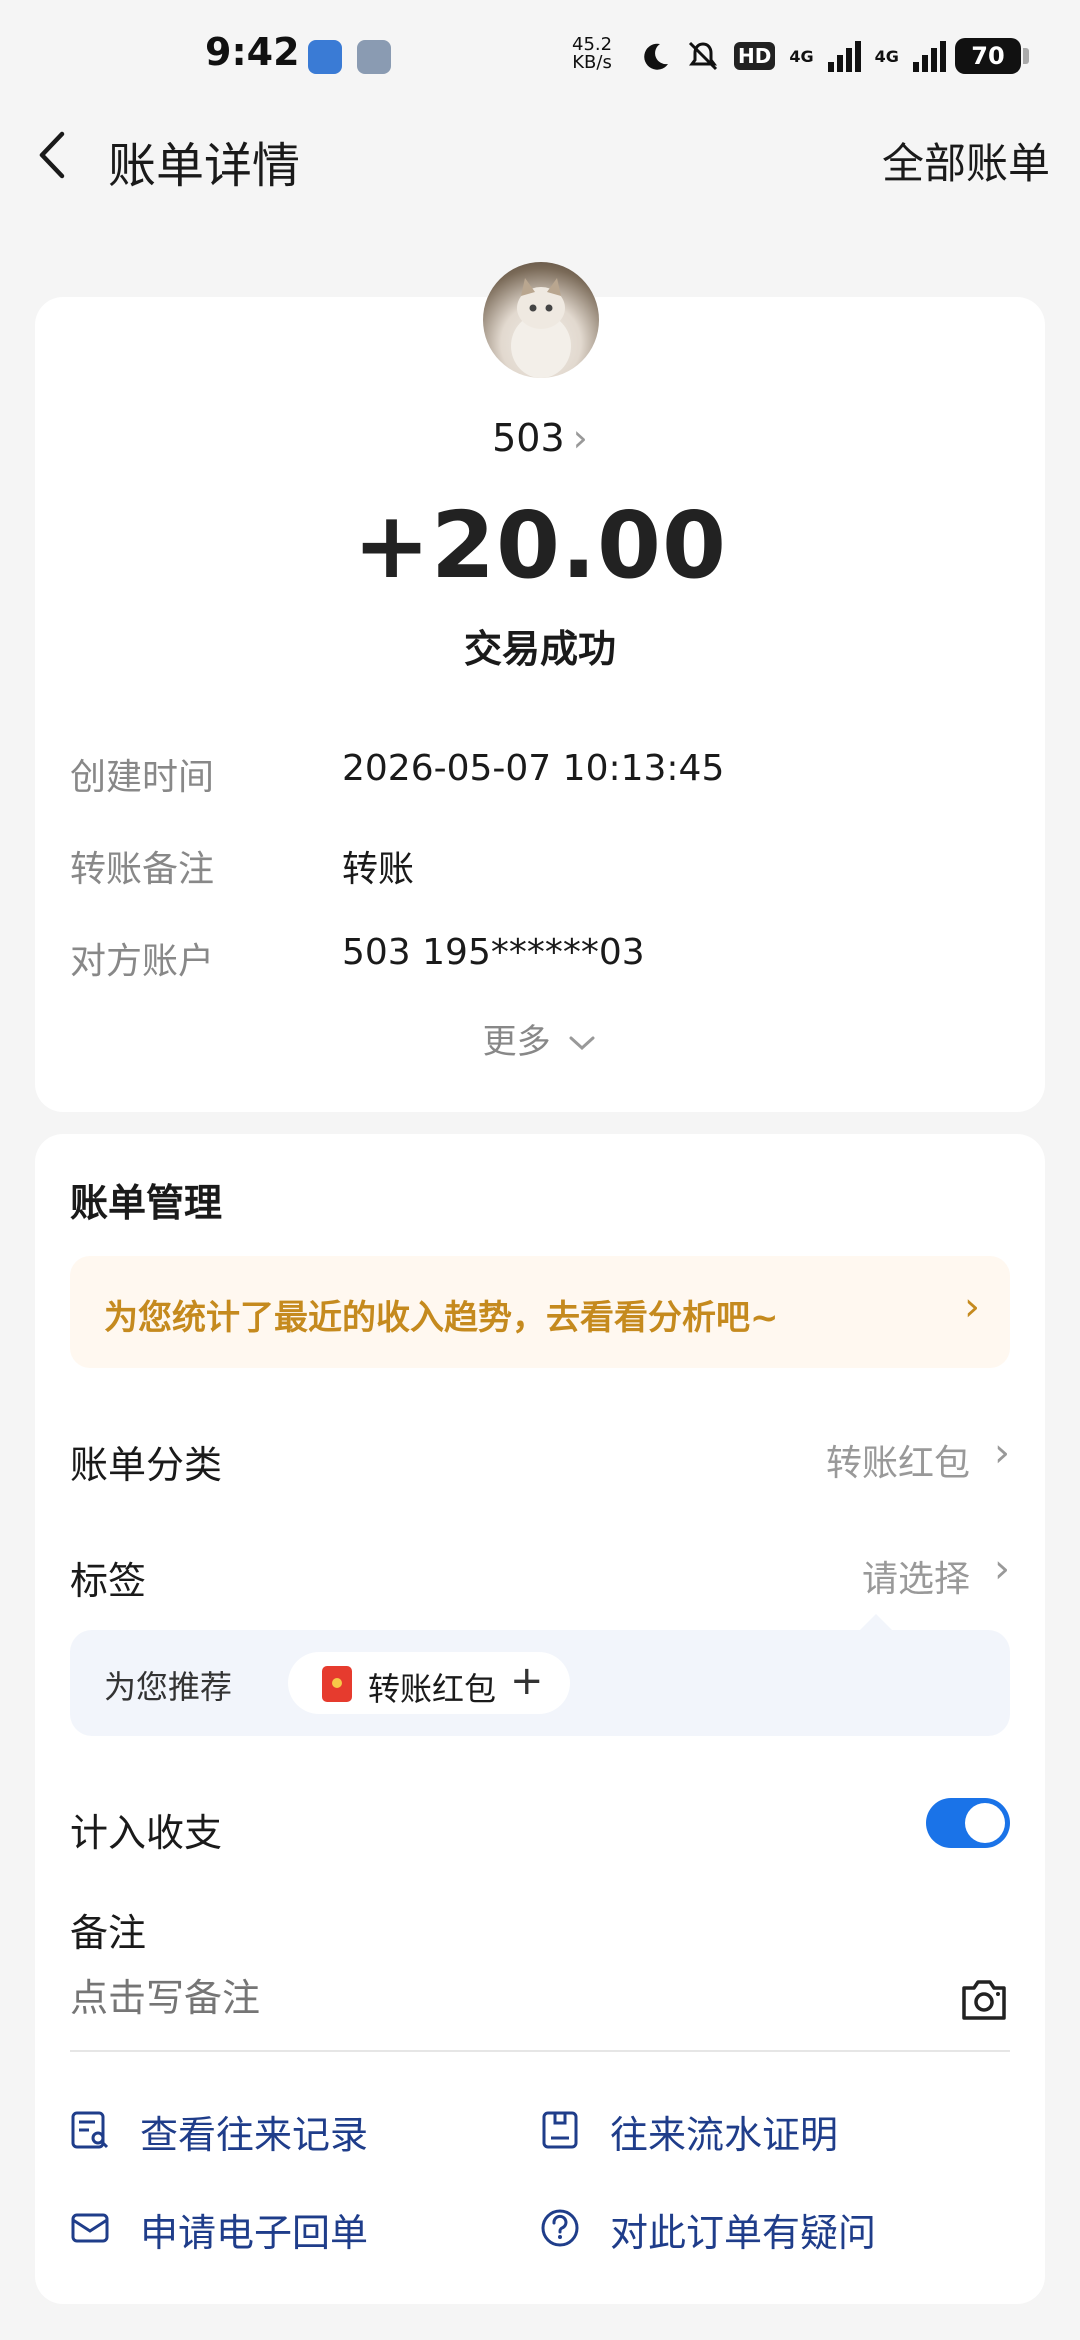 The image size is (1080, 2340). Describe the element at coordinates (142, 869) in the screenshot. I see `detail-label: 转账备注` at that location.